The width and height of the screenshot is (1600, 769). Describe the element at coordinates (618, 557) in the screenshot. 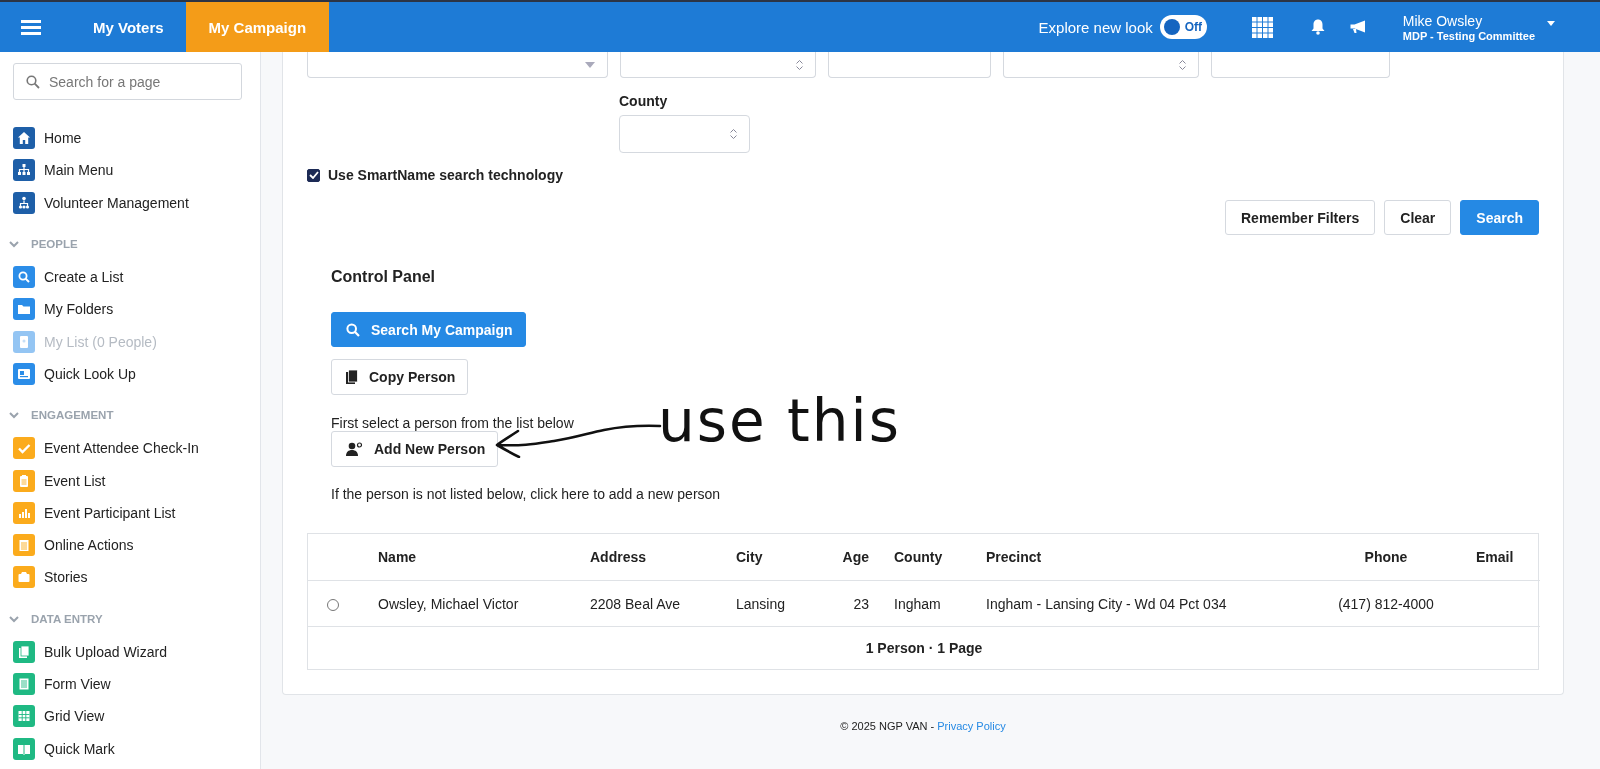

I see `column-header: Address` at that location.